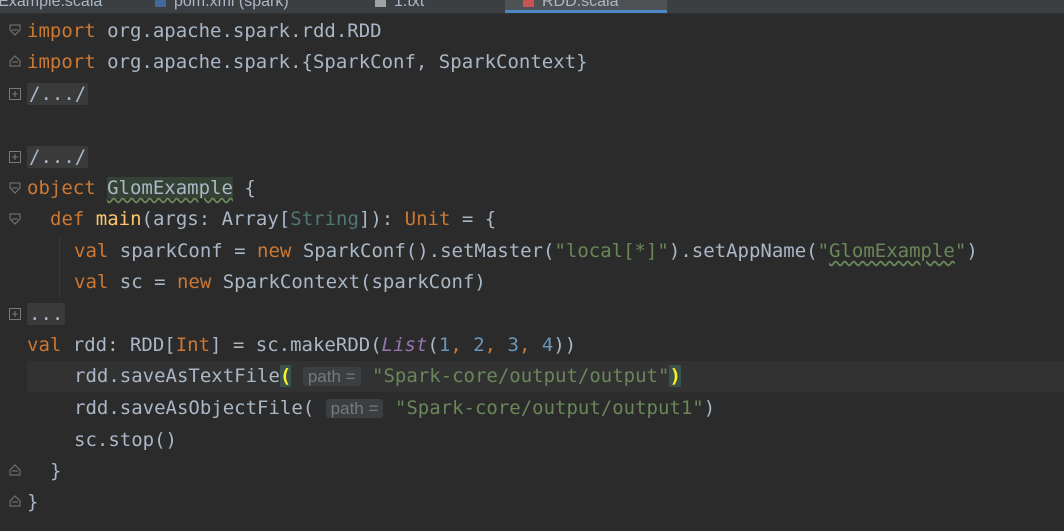  I want to click on matched-paren: (, so click(285, 376).